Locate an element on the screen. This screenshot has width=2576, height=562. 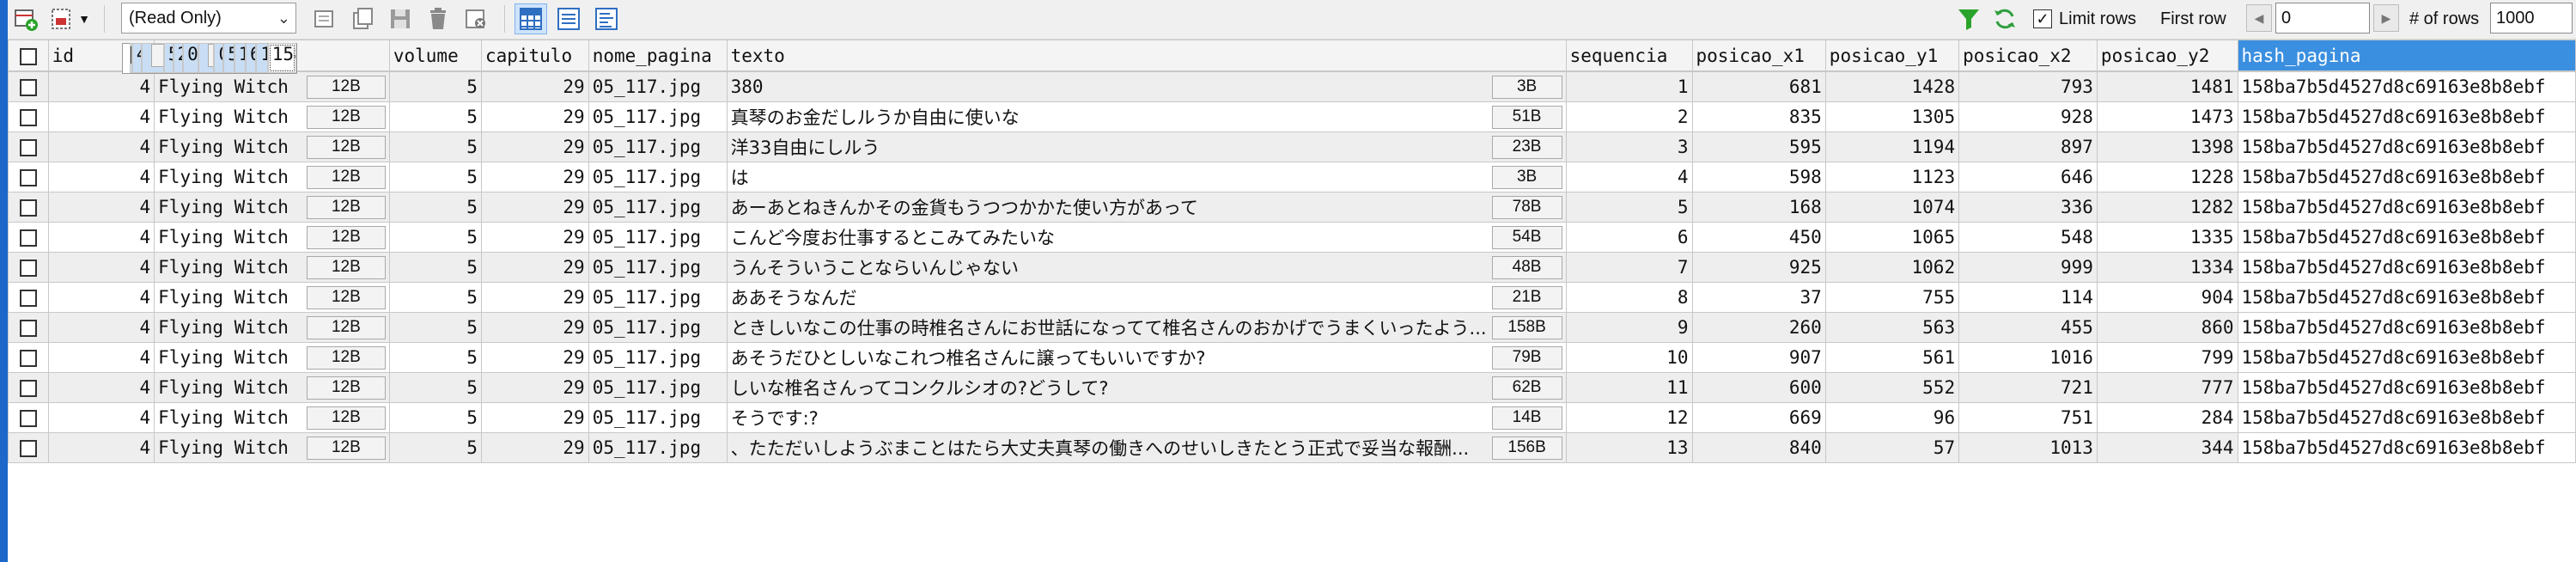
first-row-input: 0 is located at coordinates (2322, 18).